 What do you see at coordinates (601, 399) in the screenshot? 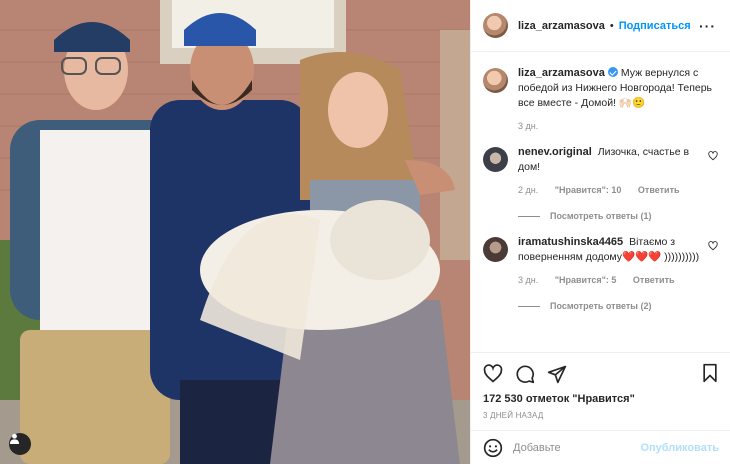
I see `likes-count: 172 530 отметок "Нравится"` at bounding box center [601, 399].